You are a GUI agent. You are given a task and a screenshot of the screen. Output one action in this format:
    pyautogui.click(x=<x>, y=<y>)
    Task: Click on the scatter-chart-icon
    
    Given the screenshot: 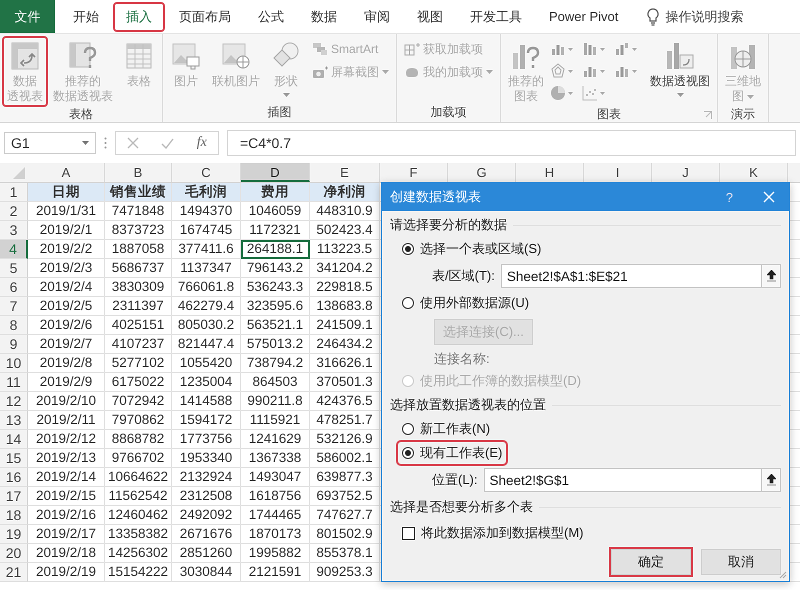 What is the action you would take?
    pyautogui.click(x=590, y=93)
    